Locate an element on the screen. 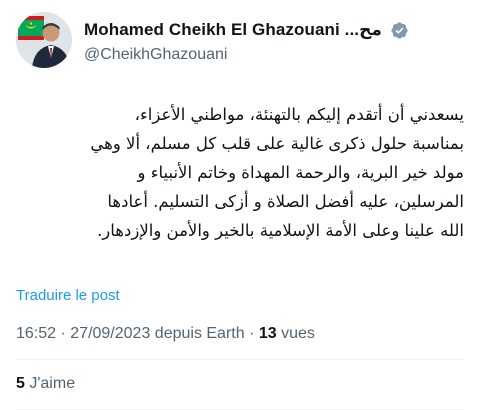 The width and height of the screenshot is (480, 410). likes-link: 5 J'aime is located at coordinates (45, 384).